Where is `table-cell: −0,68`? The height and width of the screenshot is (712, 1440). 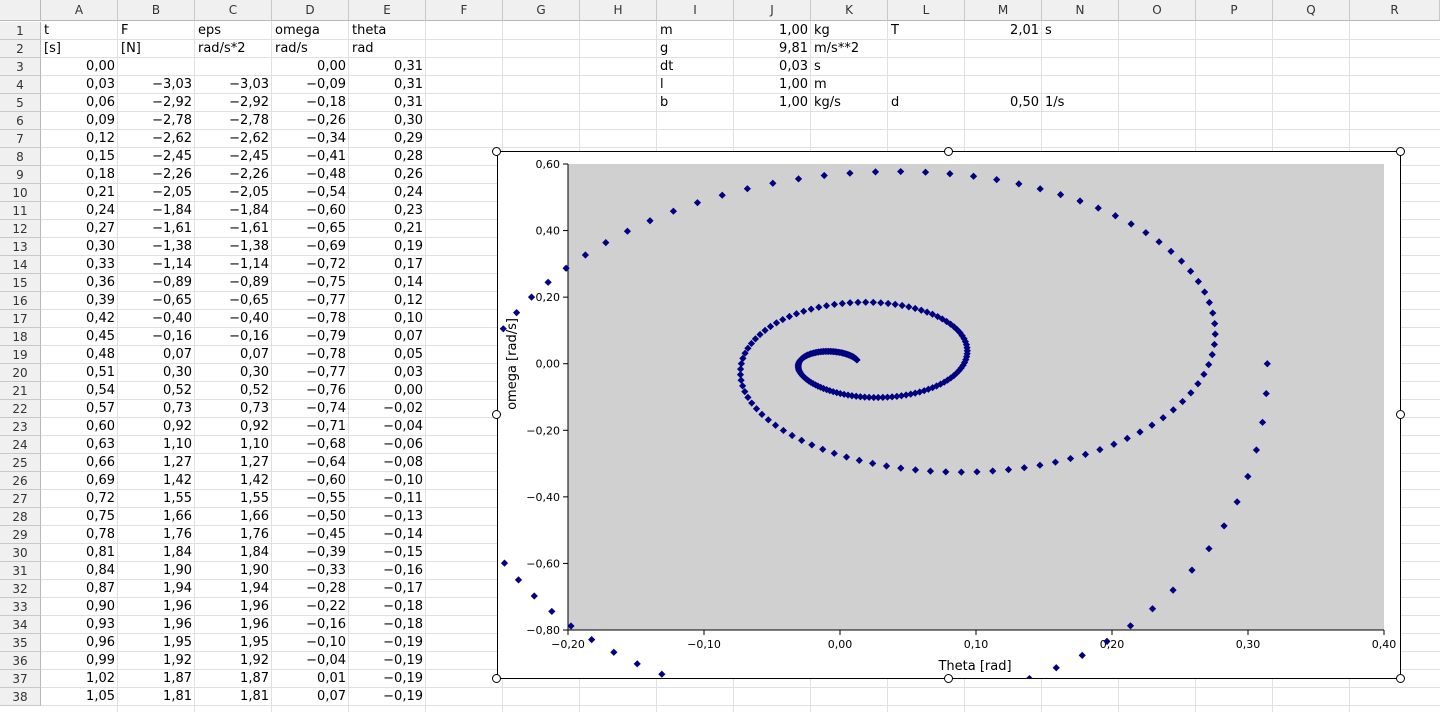 table-cell: −0,68 is located at coordinates (310, 445).